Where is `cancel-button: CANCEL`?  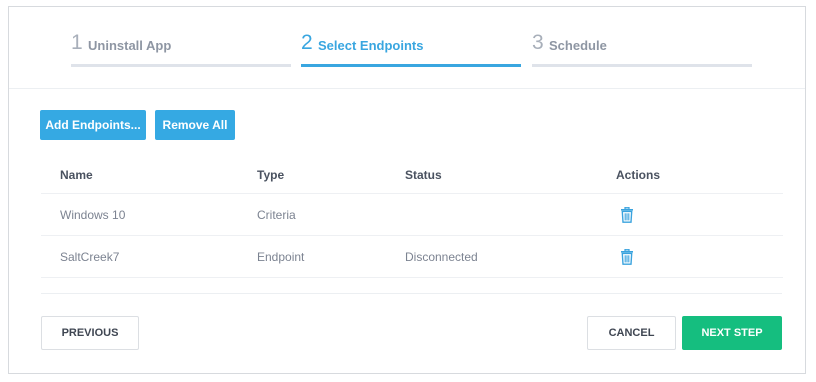 cancel-button: CANCEL is located at coordinates (631, 333).